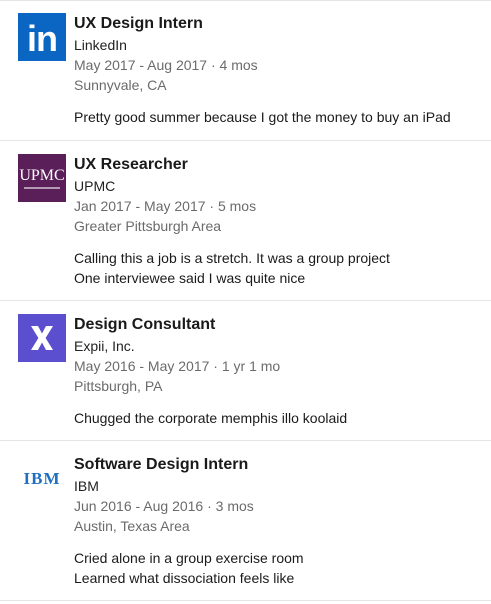  I want to click on job-title: UX Design Intern, so click(279, 24).